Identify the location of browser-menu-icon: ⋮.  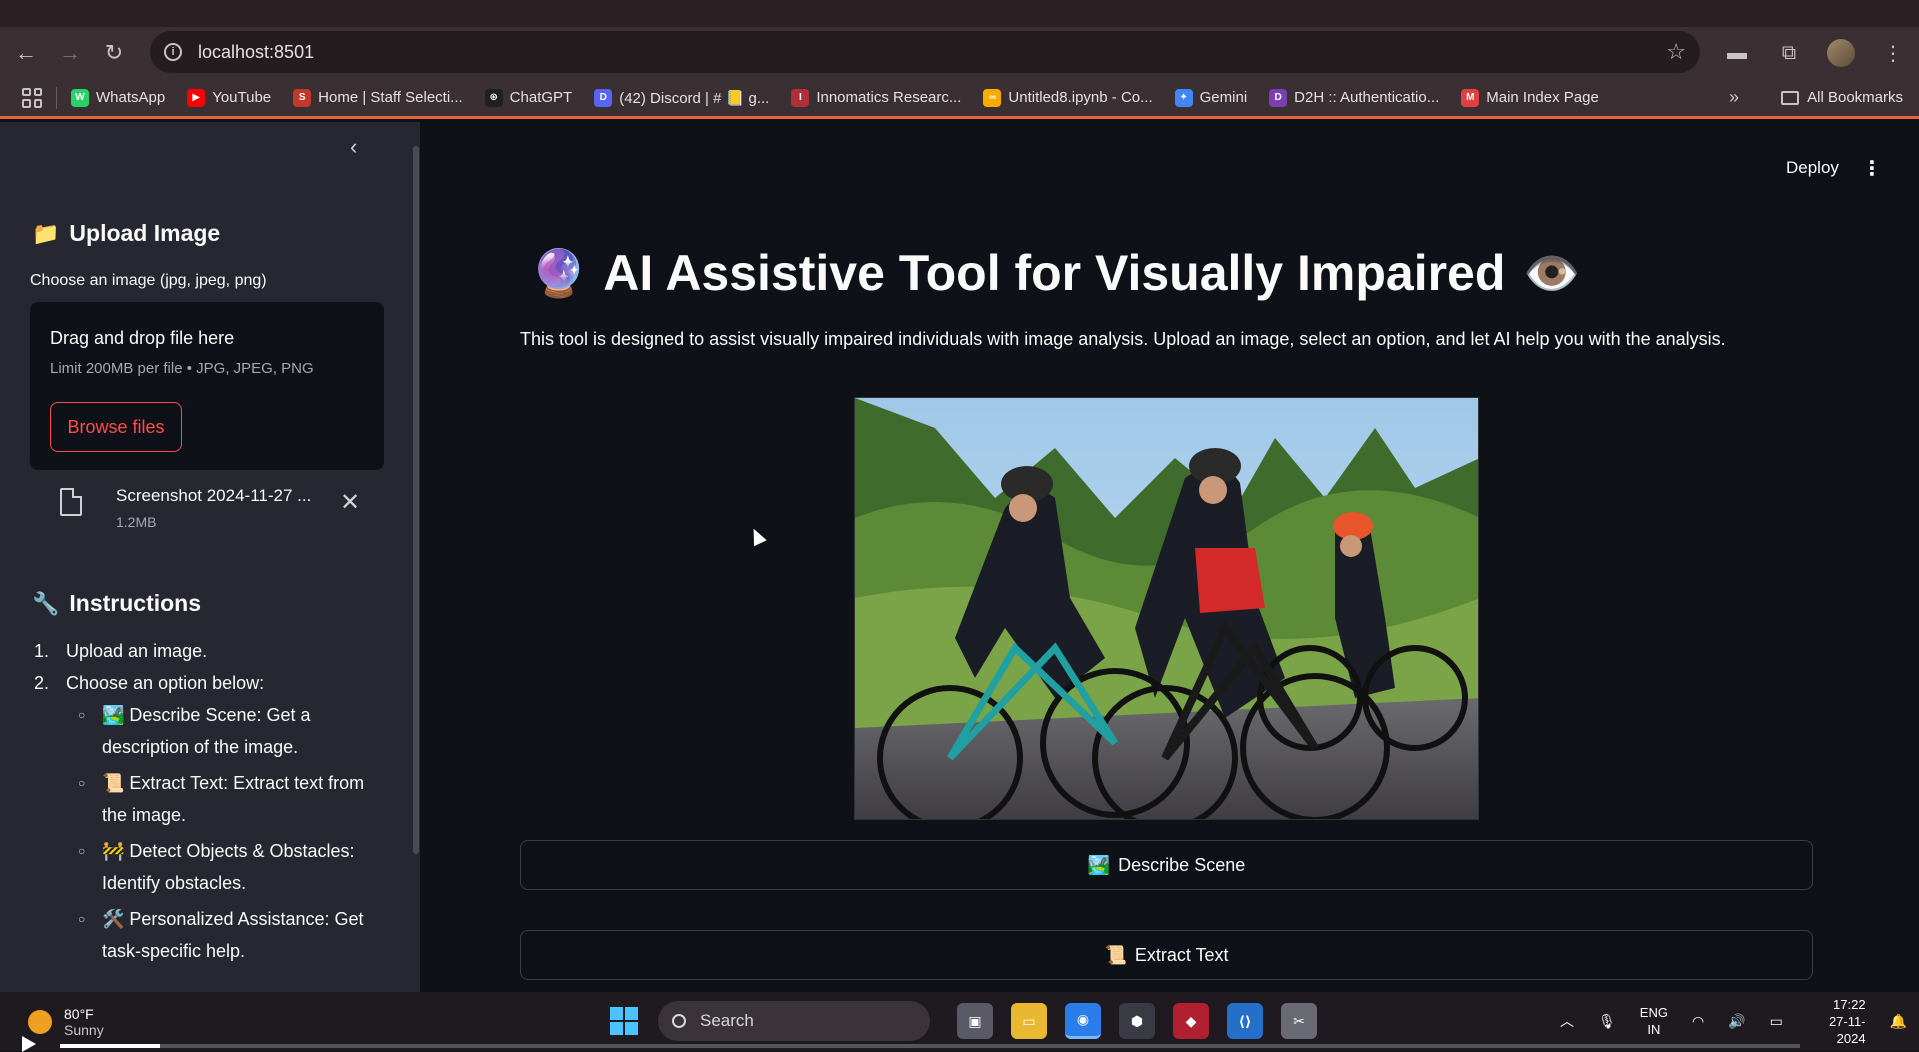
(1893, 53).